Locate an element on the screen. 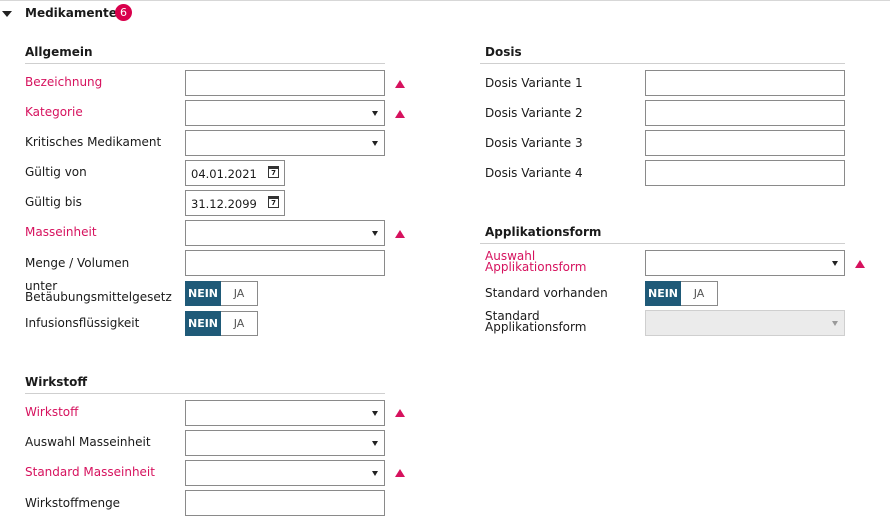  kritisches-medikament-select is located at coordinates (285, 143).